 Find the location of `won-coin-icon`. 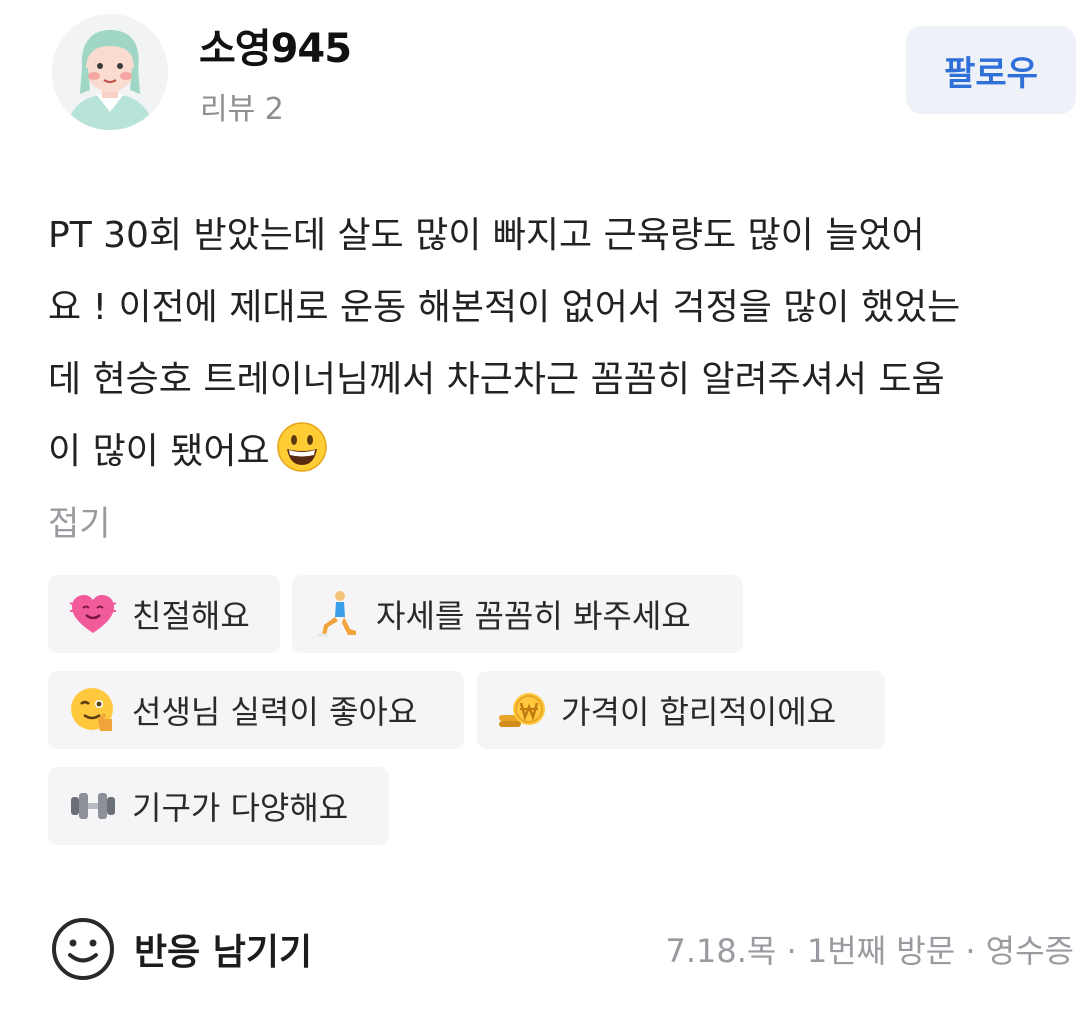

won-coin-icon is located at coordinates (522, 710).